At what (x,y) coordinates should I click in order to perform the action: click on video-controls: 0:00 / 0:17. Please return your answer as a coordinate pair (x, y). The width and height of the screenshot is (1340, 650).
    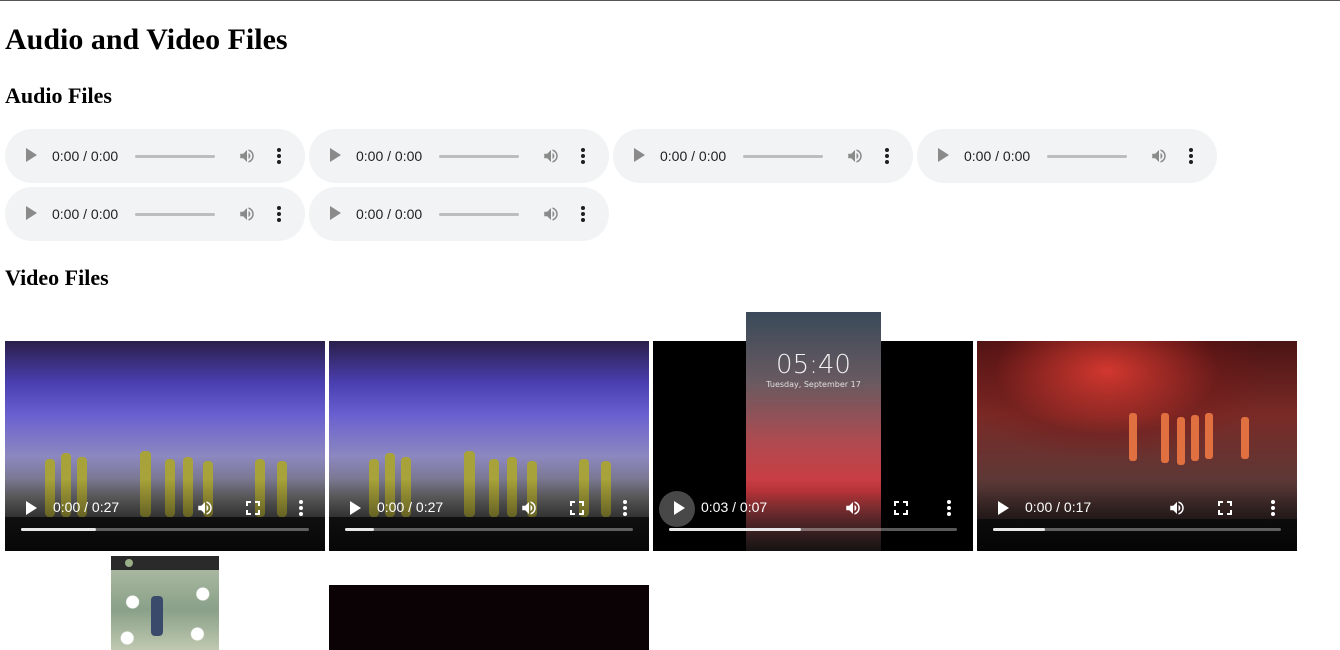
    Looking at the image, I should click on (1137, 515).